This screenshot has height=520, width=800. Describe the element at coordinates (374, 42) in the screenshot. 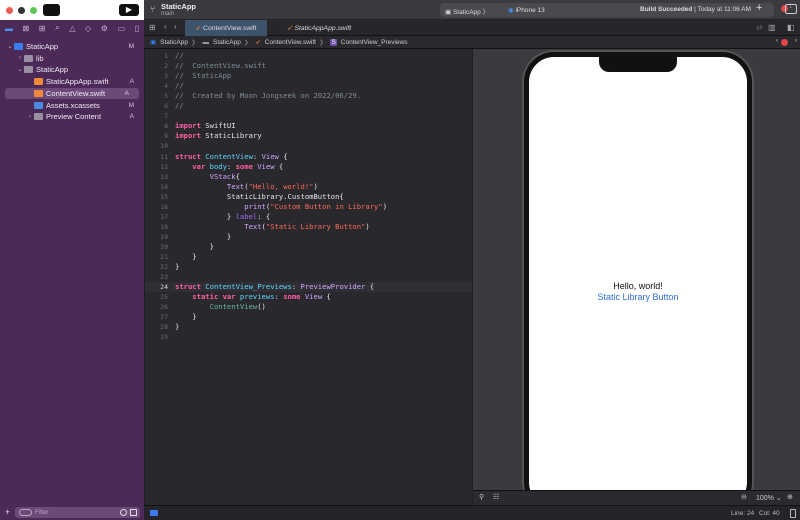

I see `jump-item: ContentView_Previews` at that location.